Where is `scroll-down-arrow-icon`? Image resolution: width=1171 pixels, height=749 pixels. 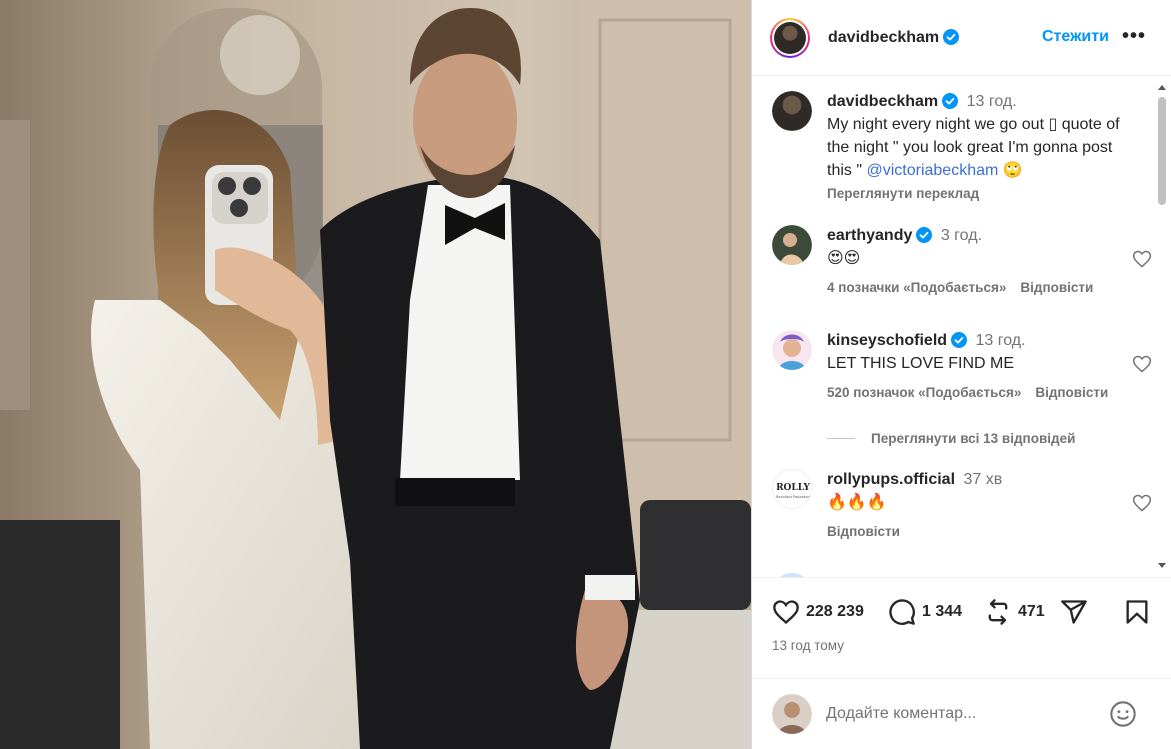 scroll-down-arrow-icon is located at coordinates (1162, 565).